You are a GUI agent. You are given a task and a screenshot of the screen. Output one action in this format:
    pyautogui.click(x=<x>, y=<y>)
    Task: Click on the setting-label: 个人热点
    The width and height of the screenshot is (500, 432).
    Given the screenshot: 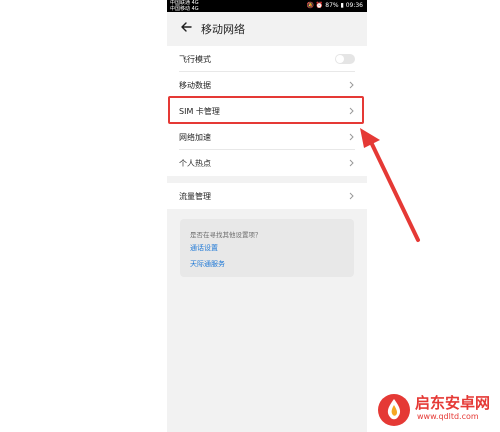 What is the action you would take?
    pyautogui.click(x=195, y=163)
    